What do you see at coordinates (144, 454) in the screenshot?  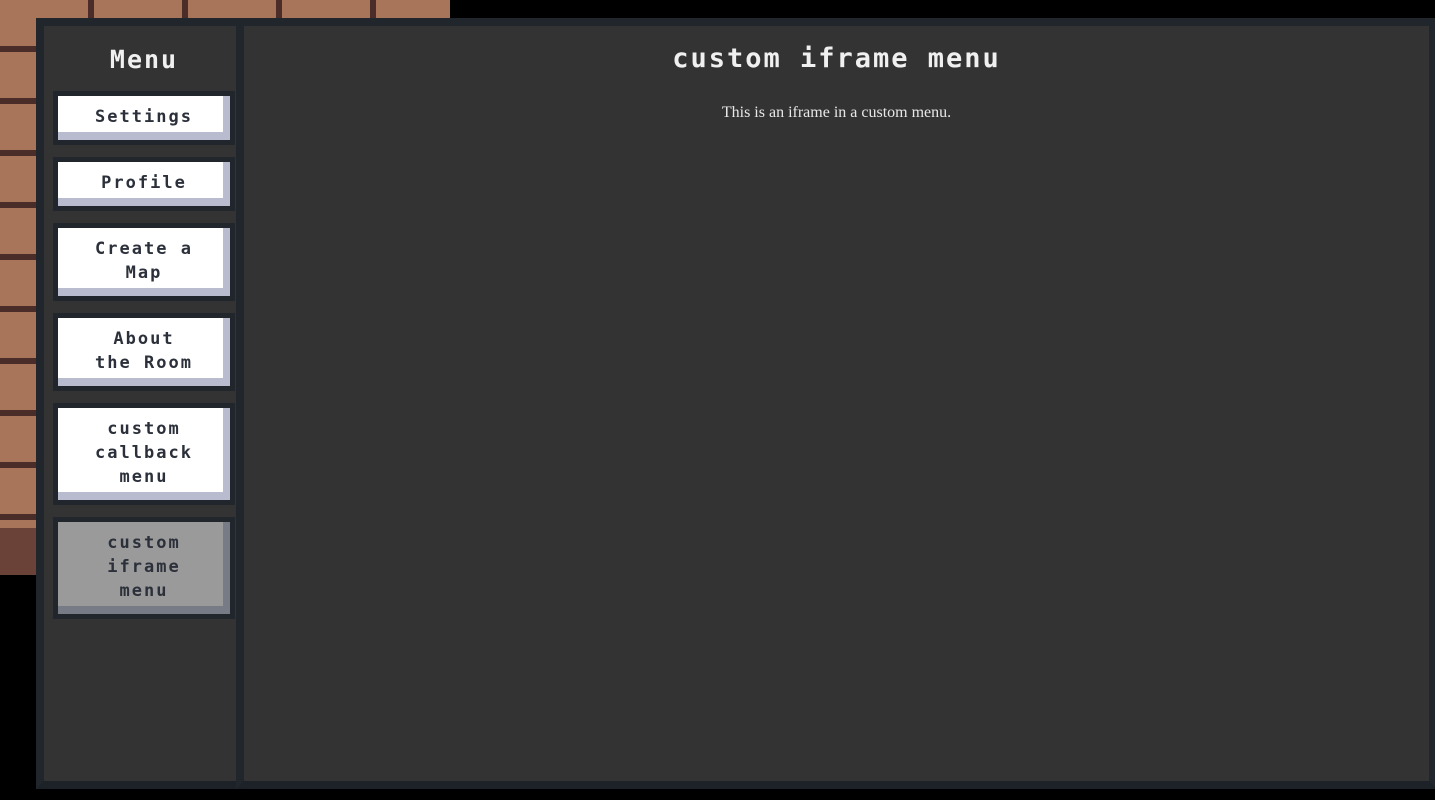 I see `sidebar-item-custom-callback-menu: custom callback menu` at bounding box center [144, 454].